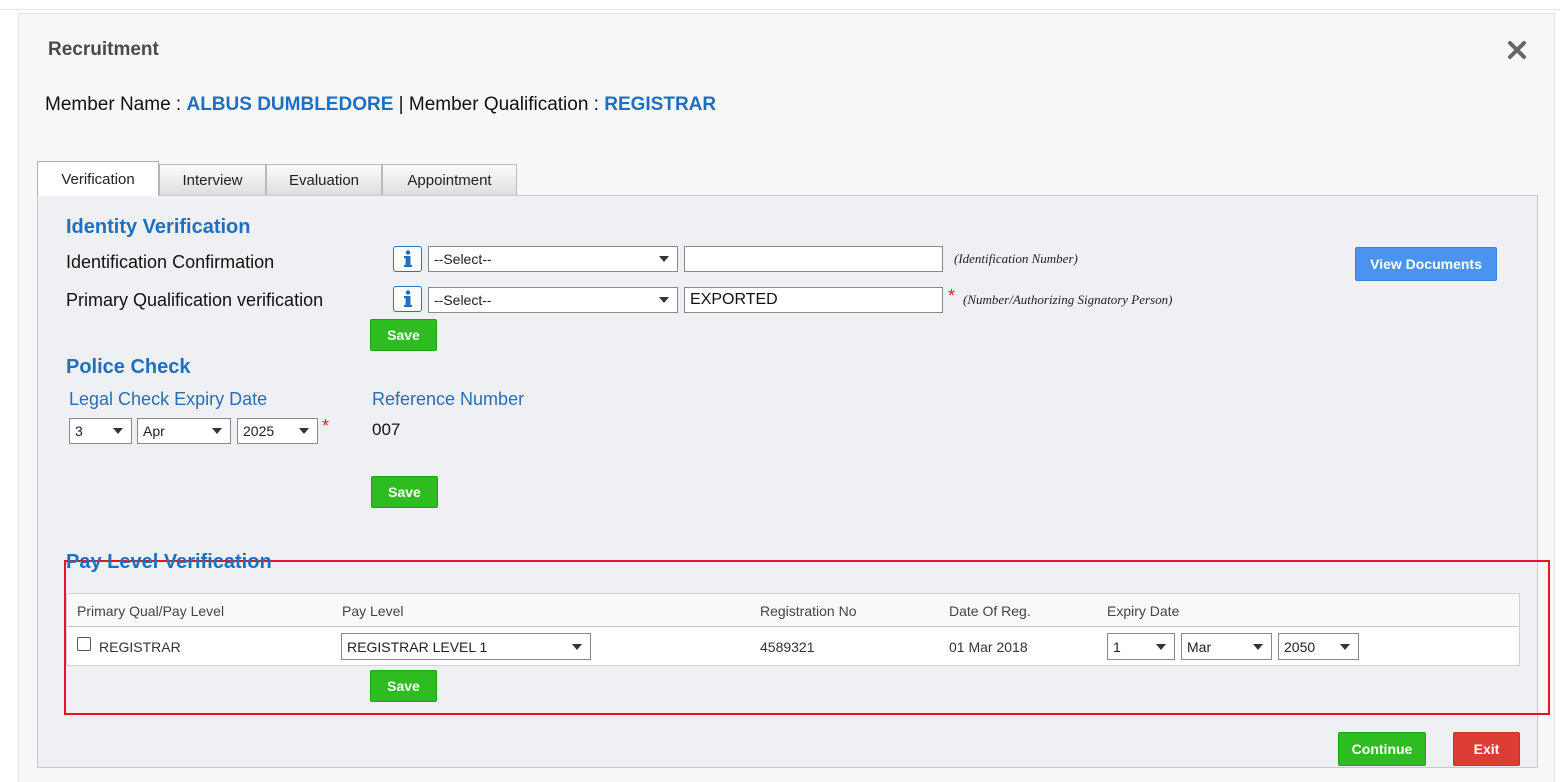  I want to click on police-check-title: Police Check, so click(128, 367).